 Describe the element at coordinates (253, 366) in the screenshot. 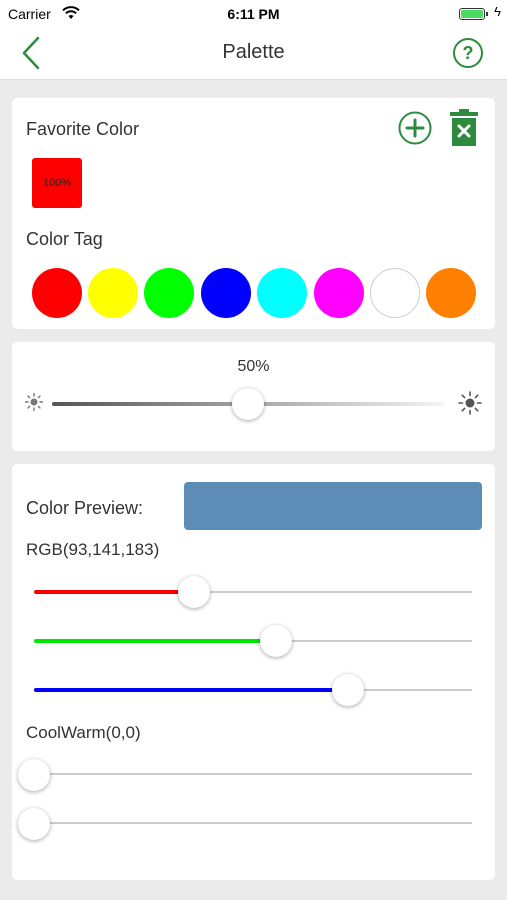

I see `brightness-value: 50%` at that location.